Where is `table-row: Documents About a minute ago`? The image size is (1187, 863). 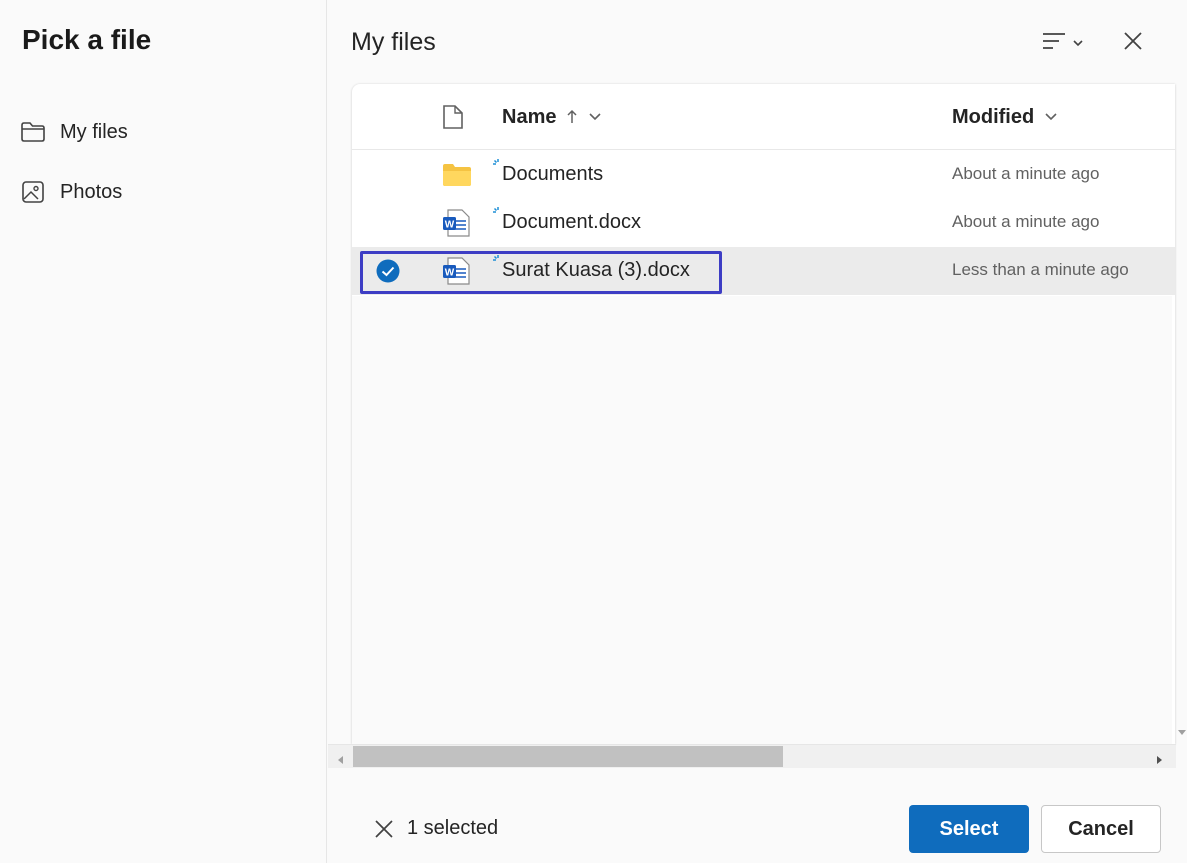
table-row: Documents About a minute ago is located at coordinates (763, 175).